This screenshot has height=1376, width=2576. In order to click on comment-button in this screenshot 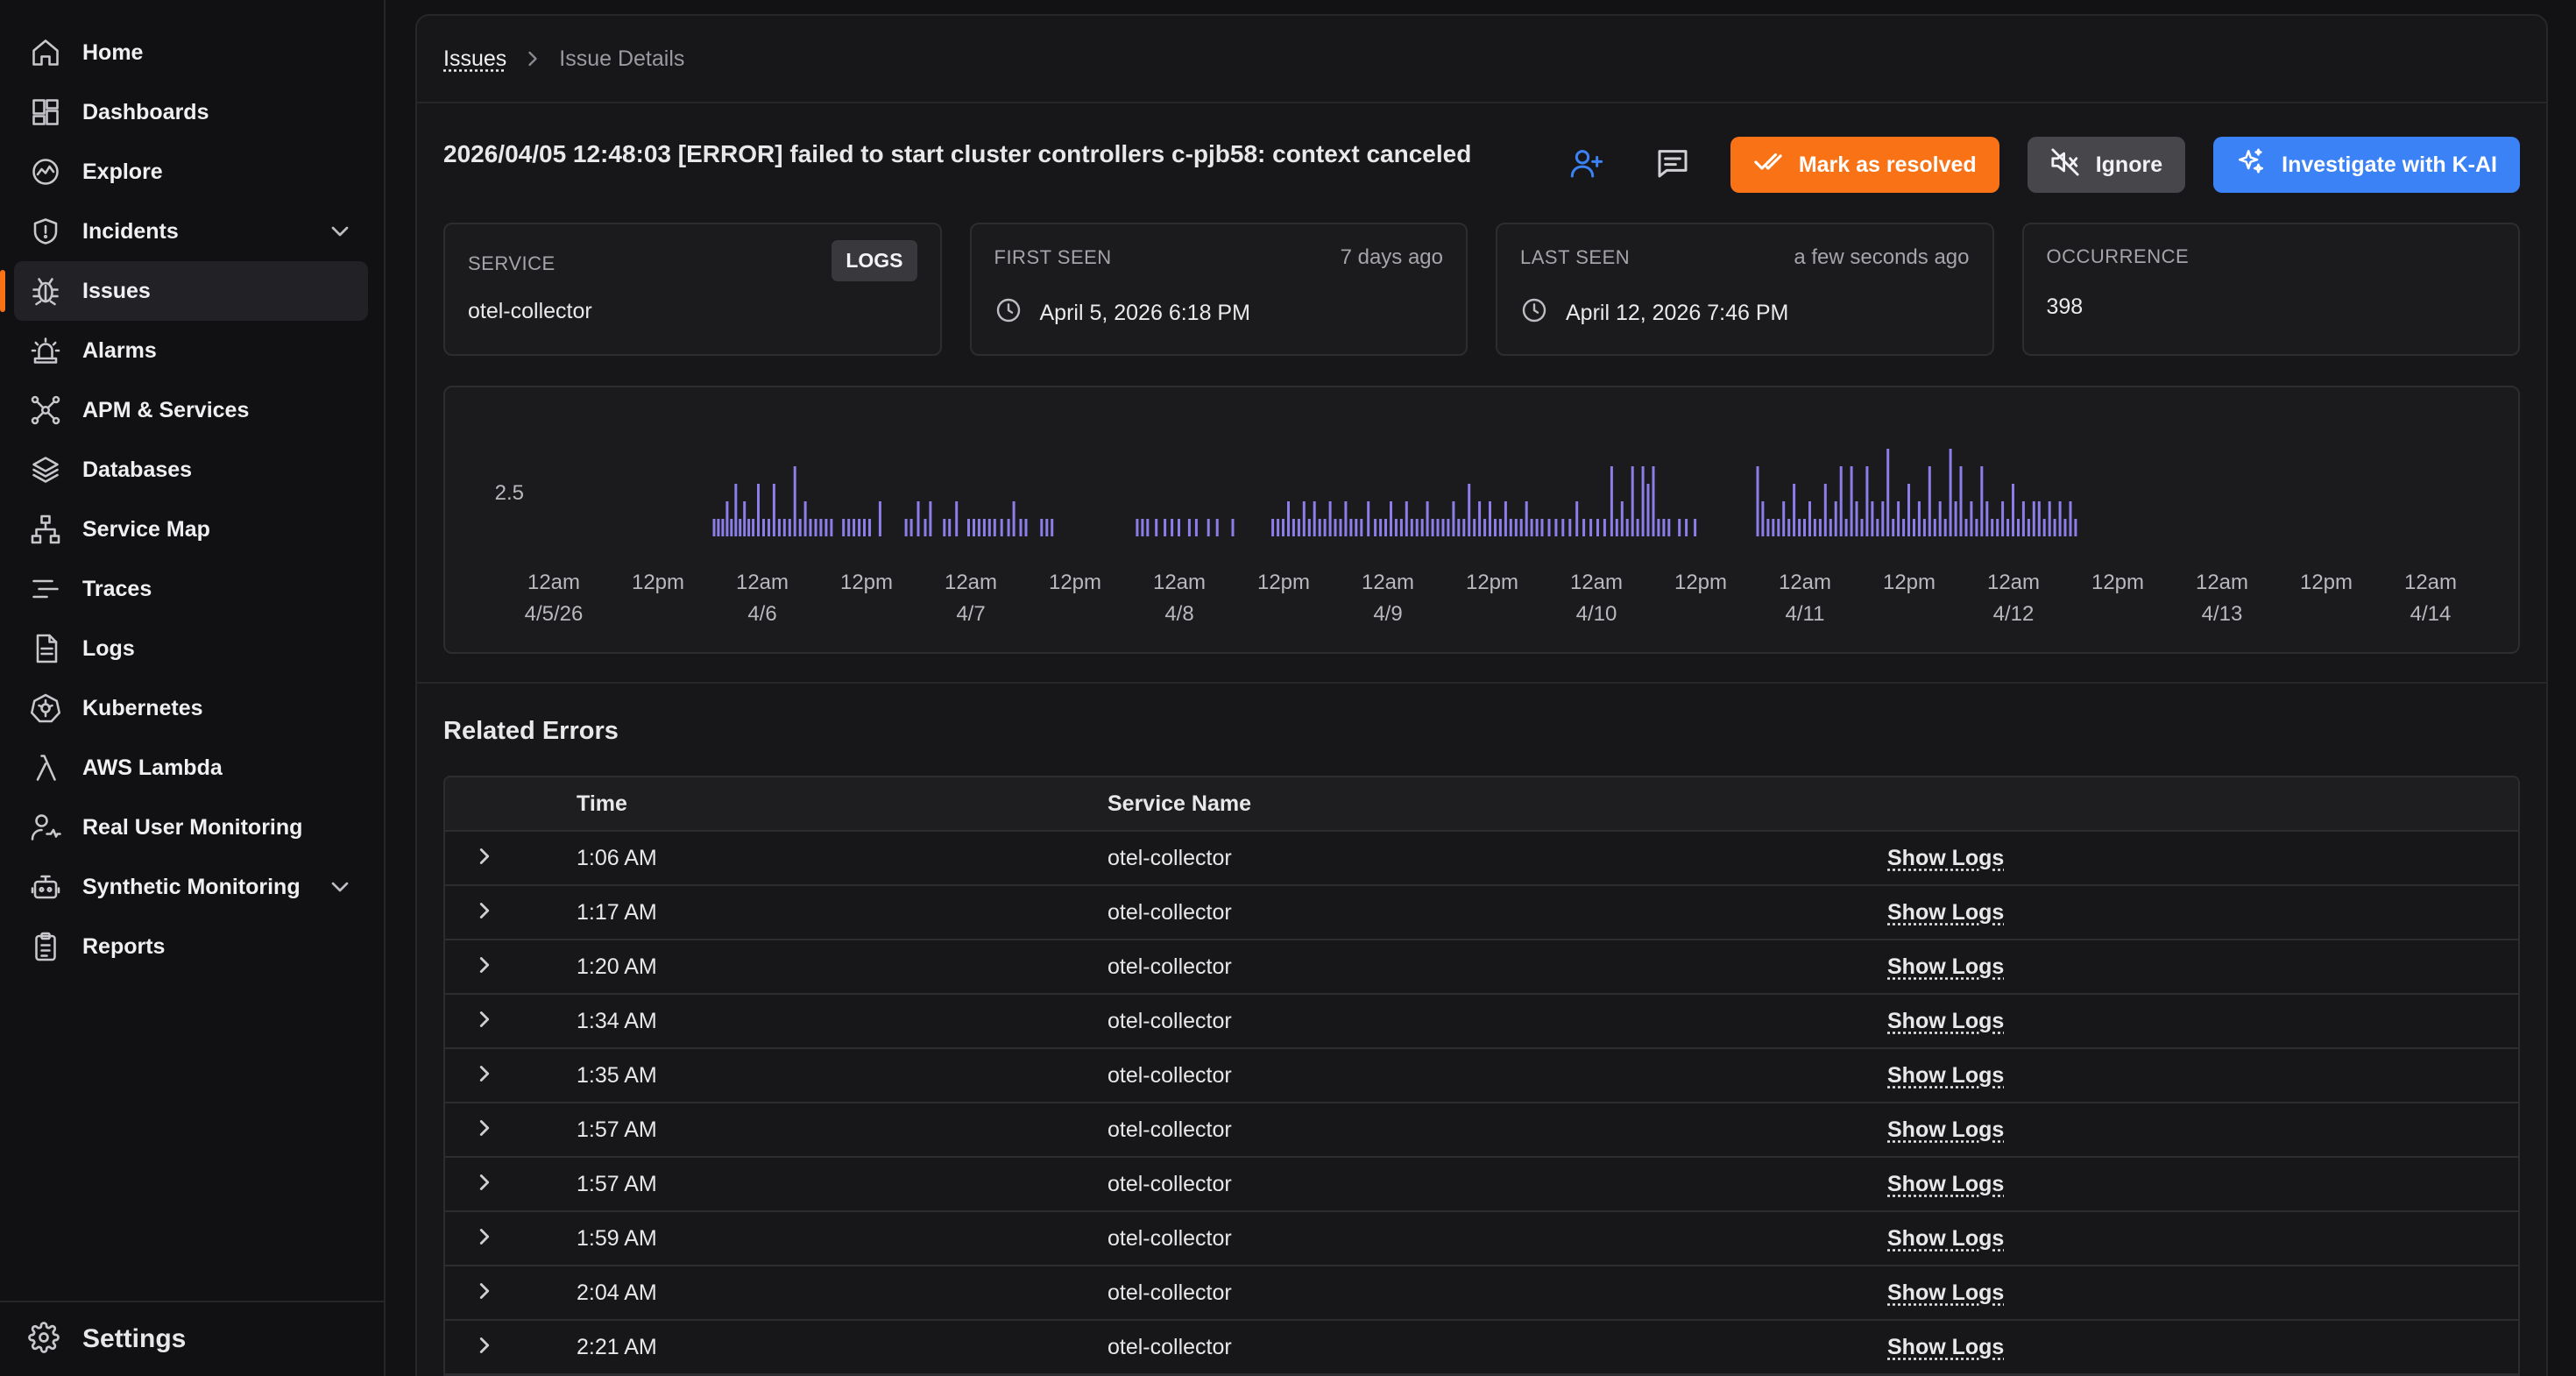, I will do `click(1673, 165)`.